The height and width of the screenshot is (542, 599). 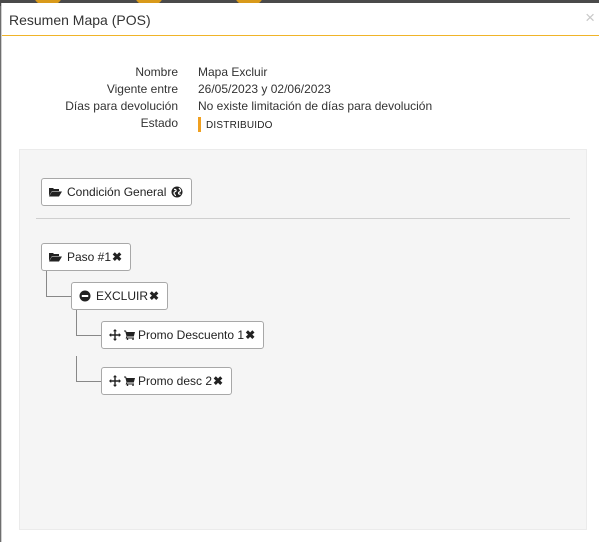 I want to click on exclude-label: EXCLUIR, so click(x=122, y=296).